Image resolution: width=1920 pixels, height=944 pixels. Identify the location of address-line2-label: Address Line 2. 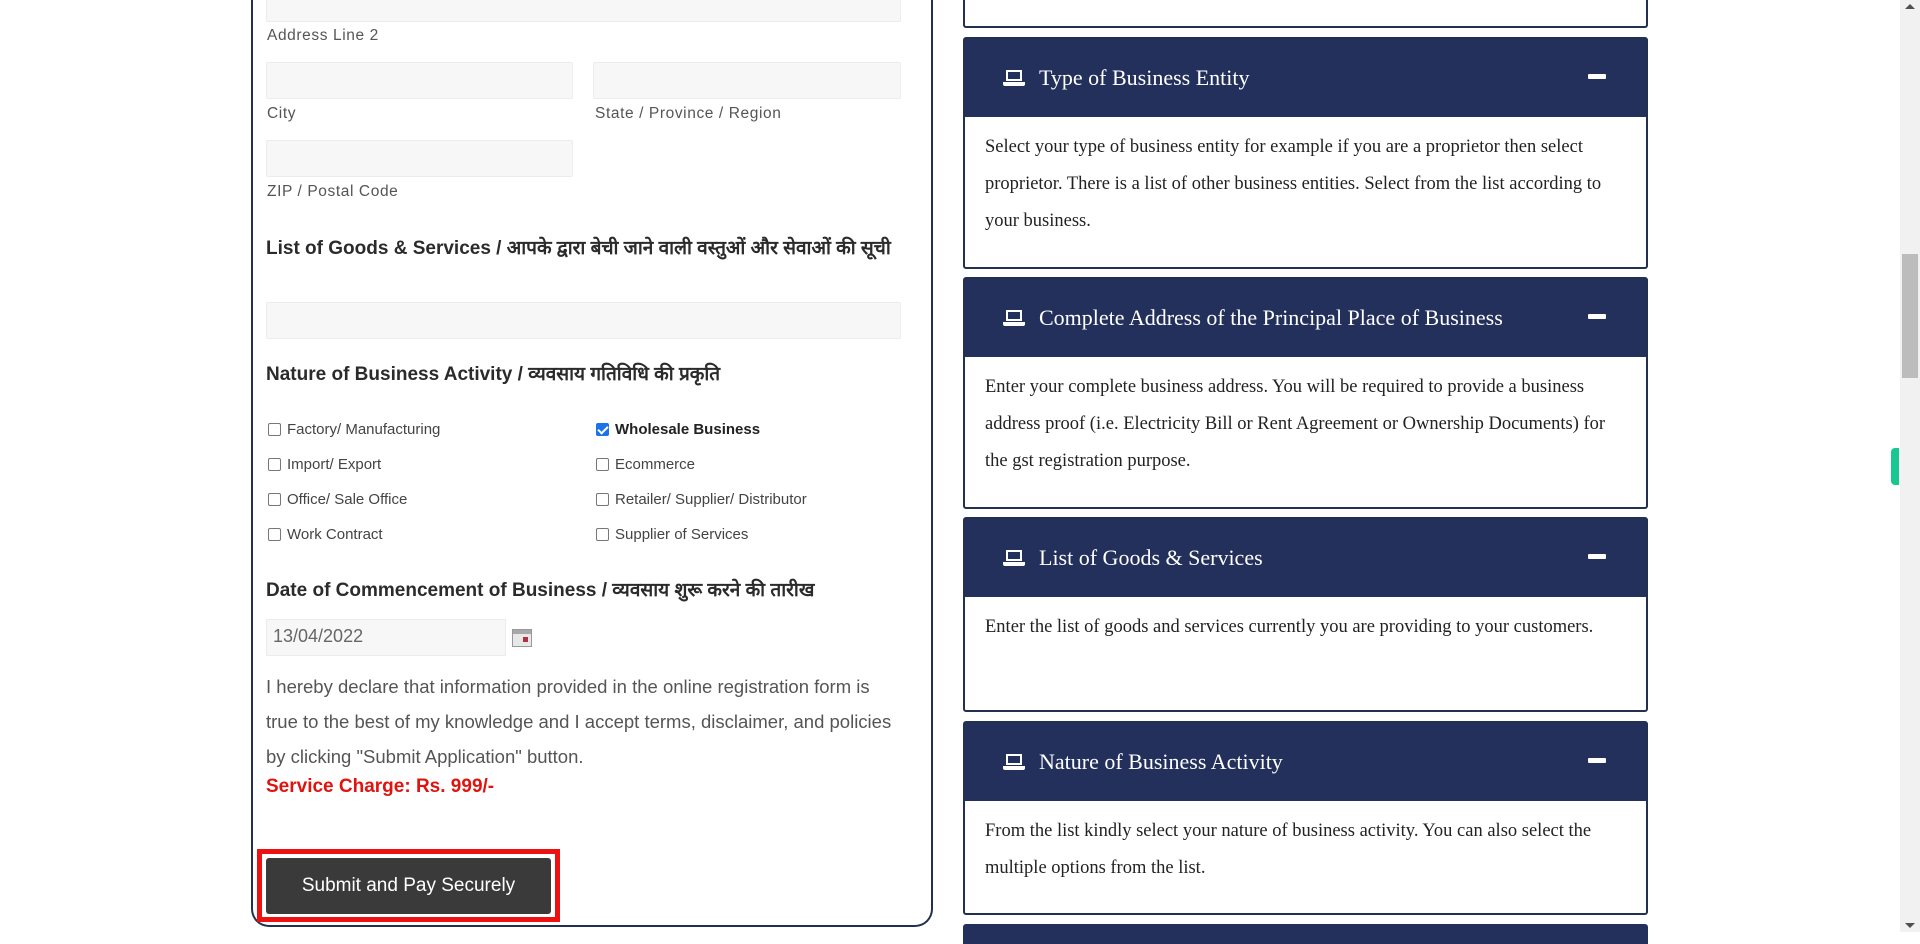
(323, 35).